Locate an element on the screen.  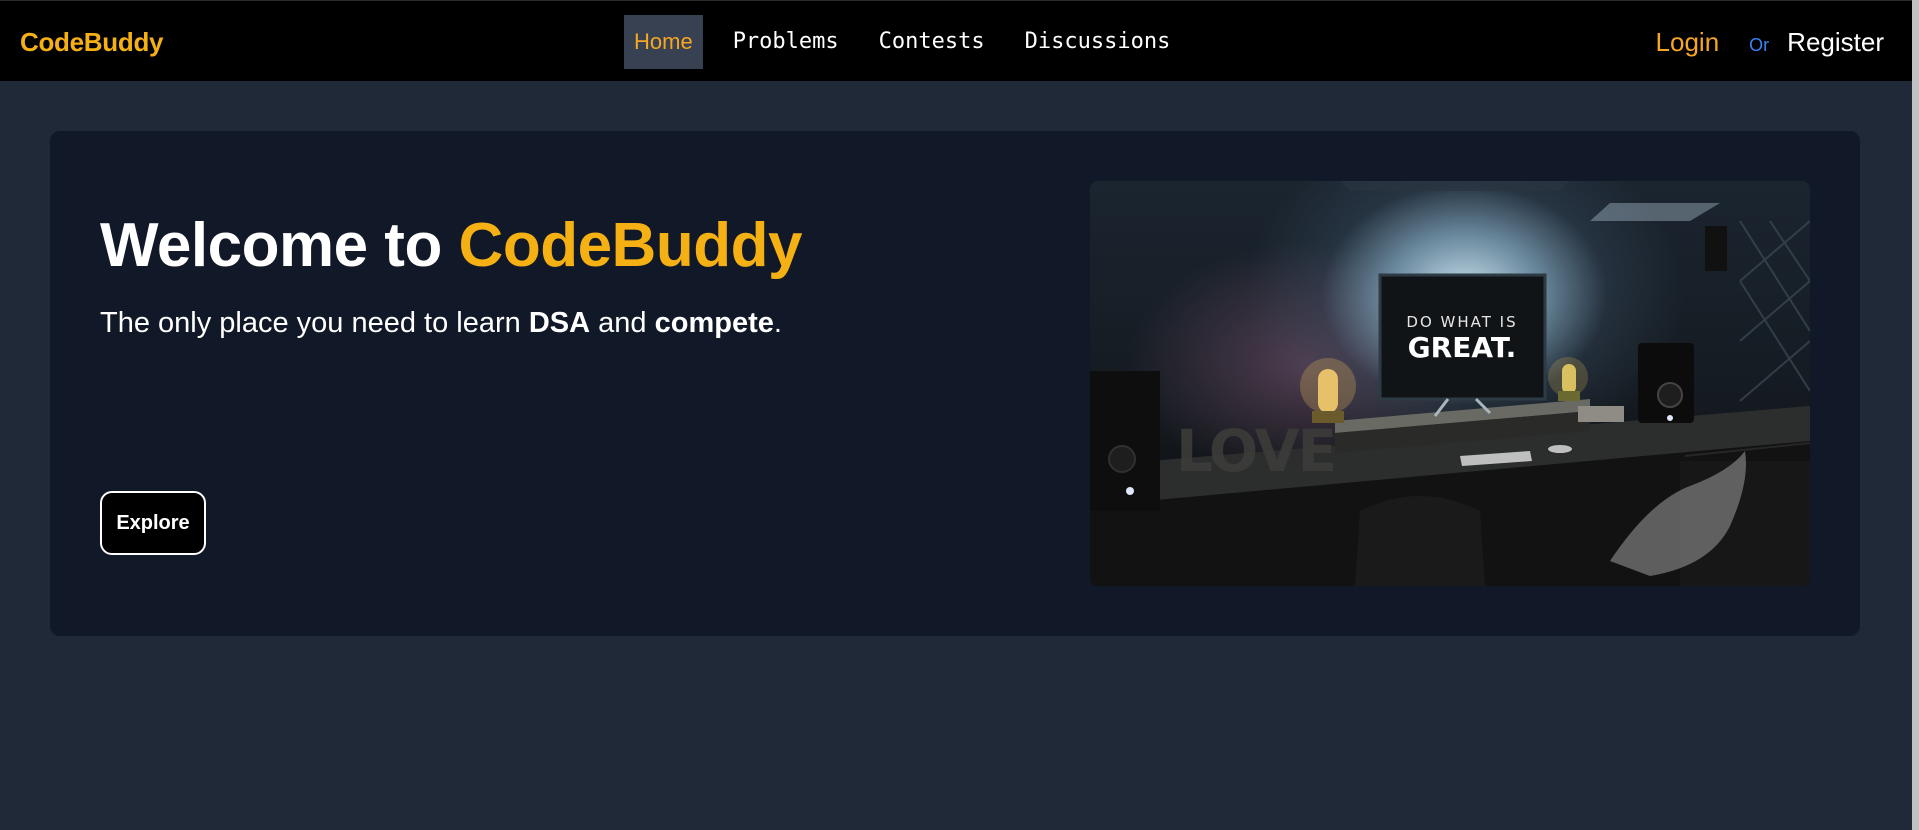
subtitle-dsa: DSA is located at coordinates (559, 323).